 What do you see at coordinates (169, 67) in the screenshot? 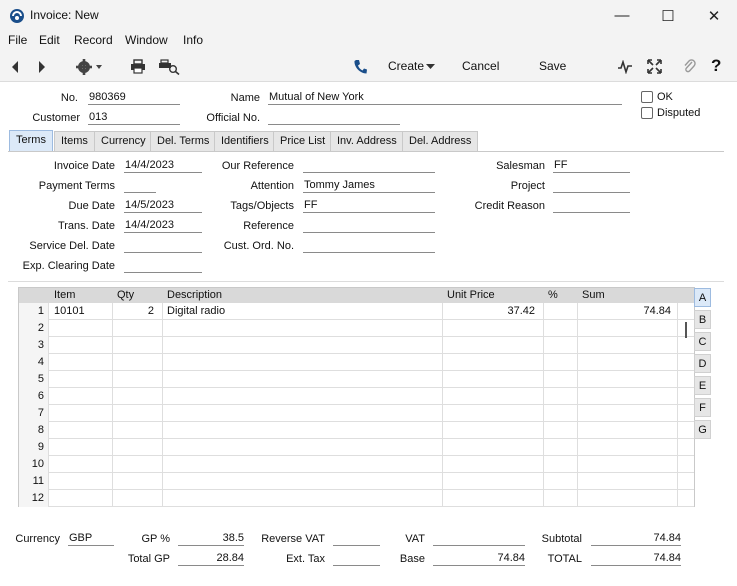
I see `print-preview-icon` at bounding box center [169, 67].